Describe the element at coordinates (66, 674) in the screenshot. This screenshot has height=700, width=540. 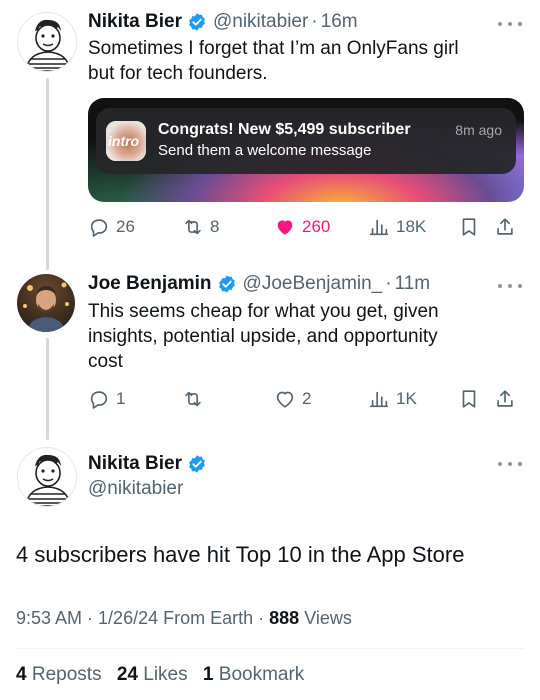
I see `reposts-label: Reposts` at that location.